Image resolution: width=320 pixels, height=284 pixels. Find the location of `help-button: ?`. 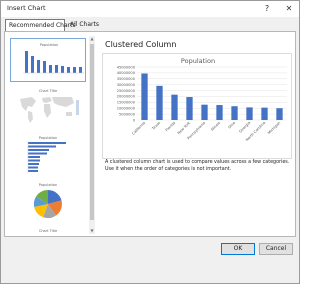

help-button: ? is located at coordinates (267, 9).